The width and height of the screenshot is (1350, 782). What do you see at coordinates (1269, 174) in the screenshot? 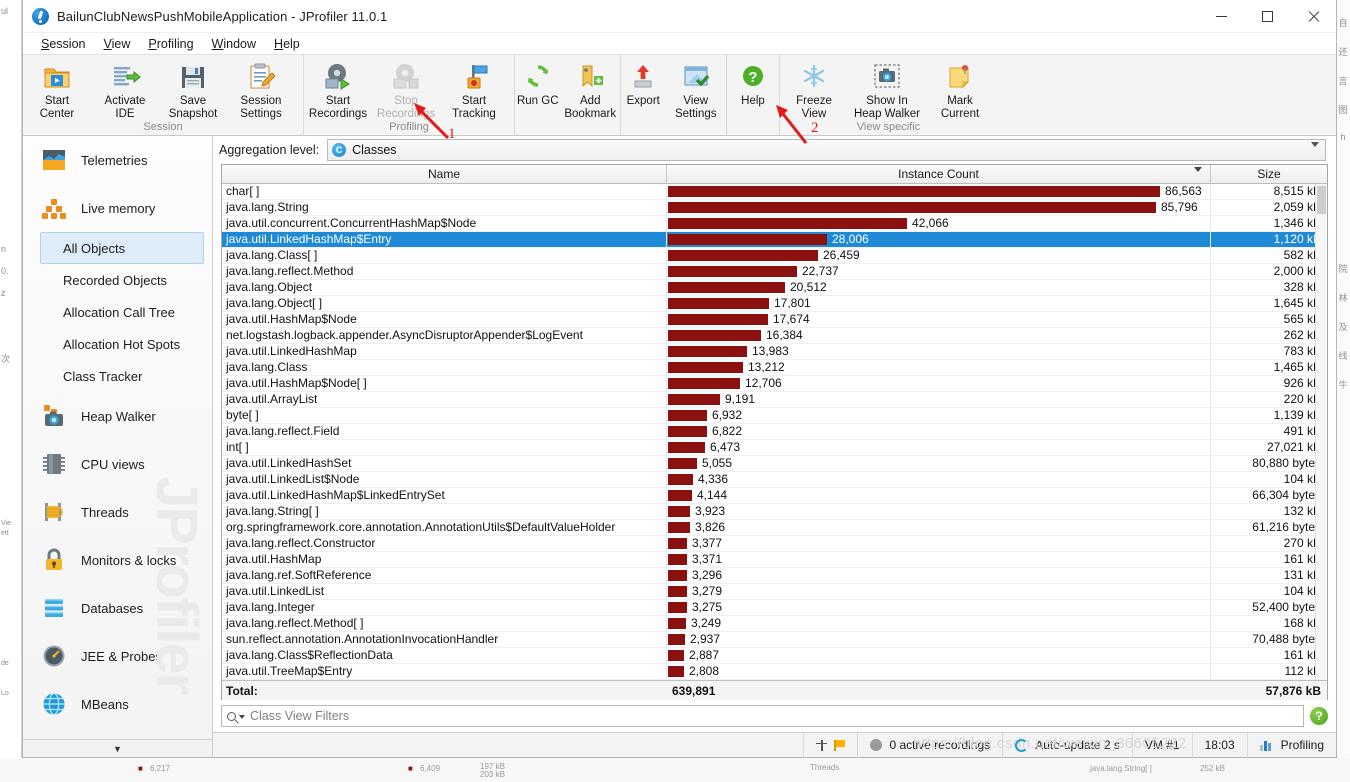
I see `column-header-size: Size` at bounding box center [1269, 174].